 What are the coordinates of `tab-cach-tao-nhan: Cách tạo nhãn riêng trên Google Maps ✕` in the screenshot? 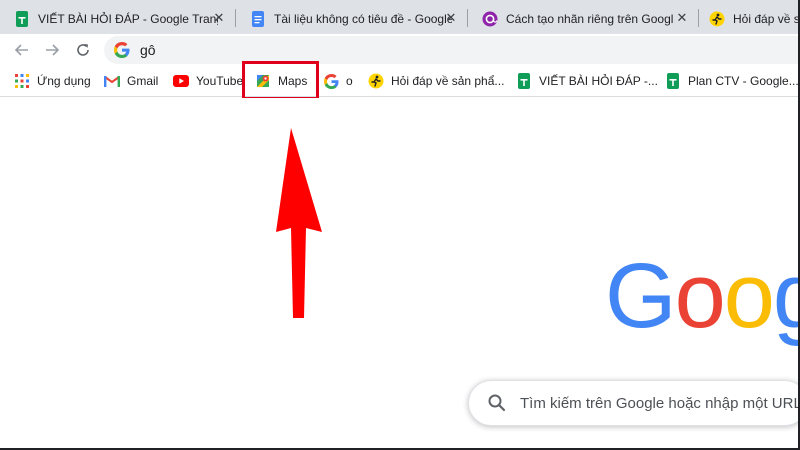 It's located at (583, 18).